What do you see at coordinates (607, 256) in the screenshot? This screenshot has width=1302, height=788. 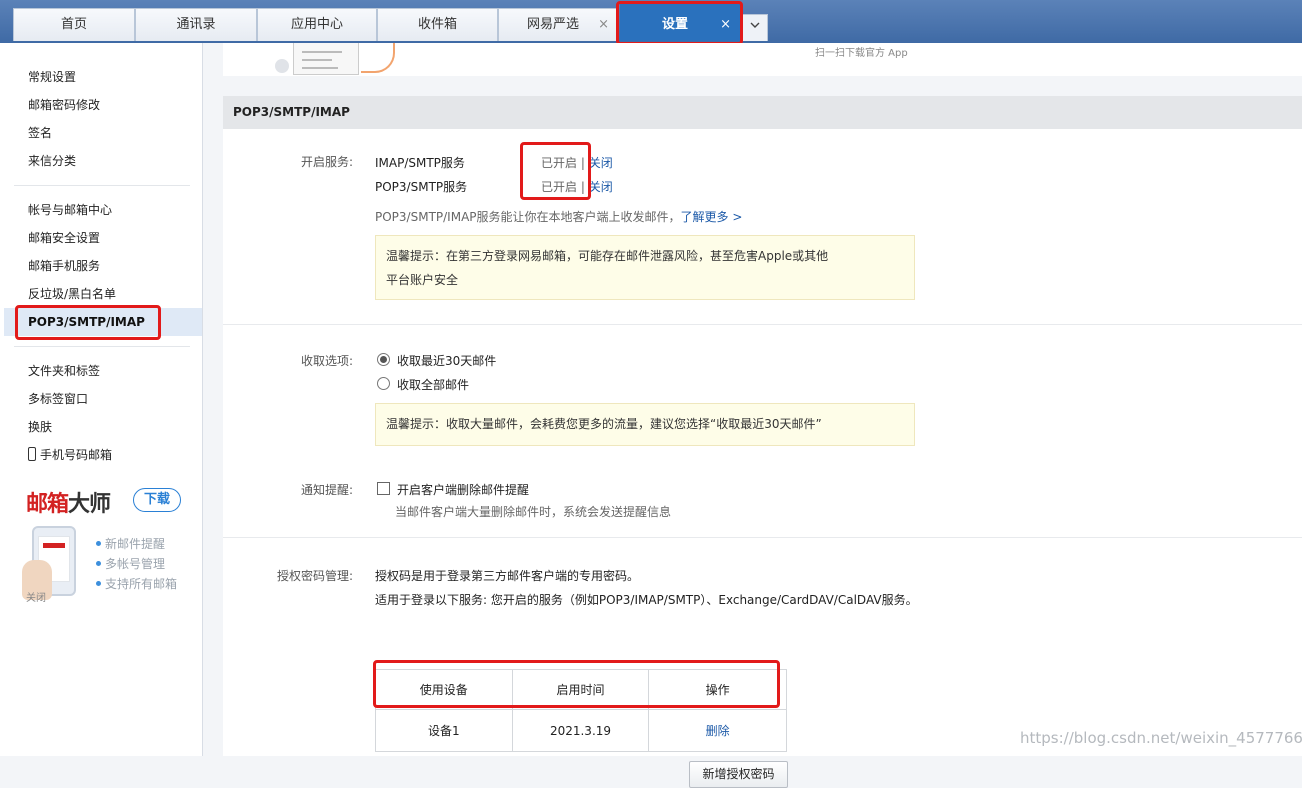 I see `tip-line: 温馨提示：在第三方登录网易邮箱，可能存在邮件泄露风险，甚至危害Apple或其他` at bounding box center [607, 256].